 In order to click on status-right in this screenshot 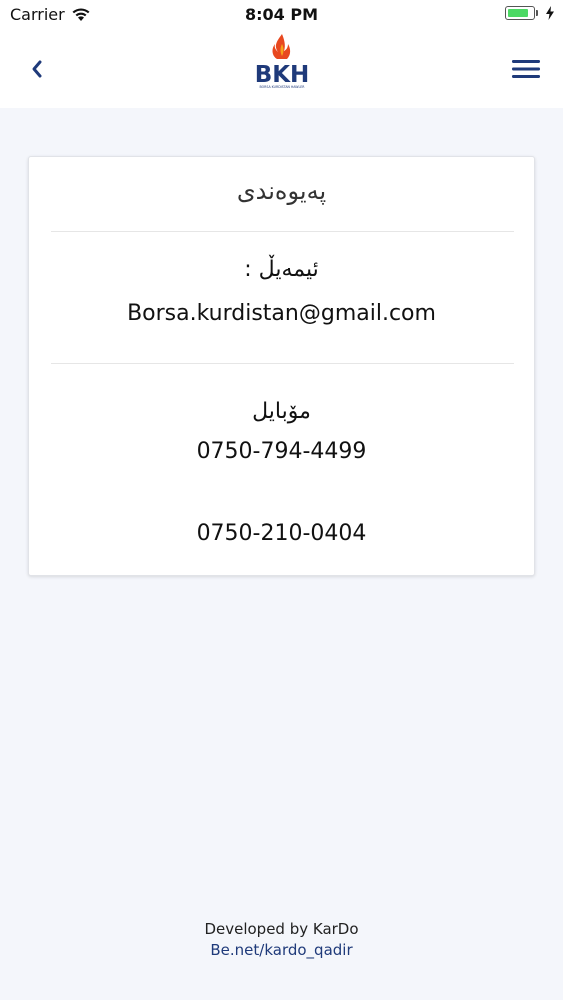, I will do `click(530, 13)`.